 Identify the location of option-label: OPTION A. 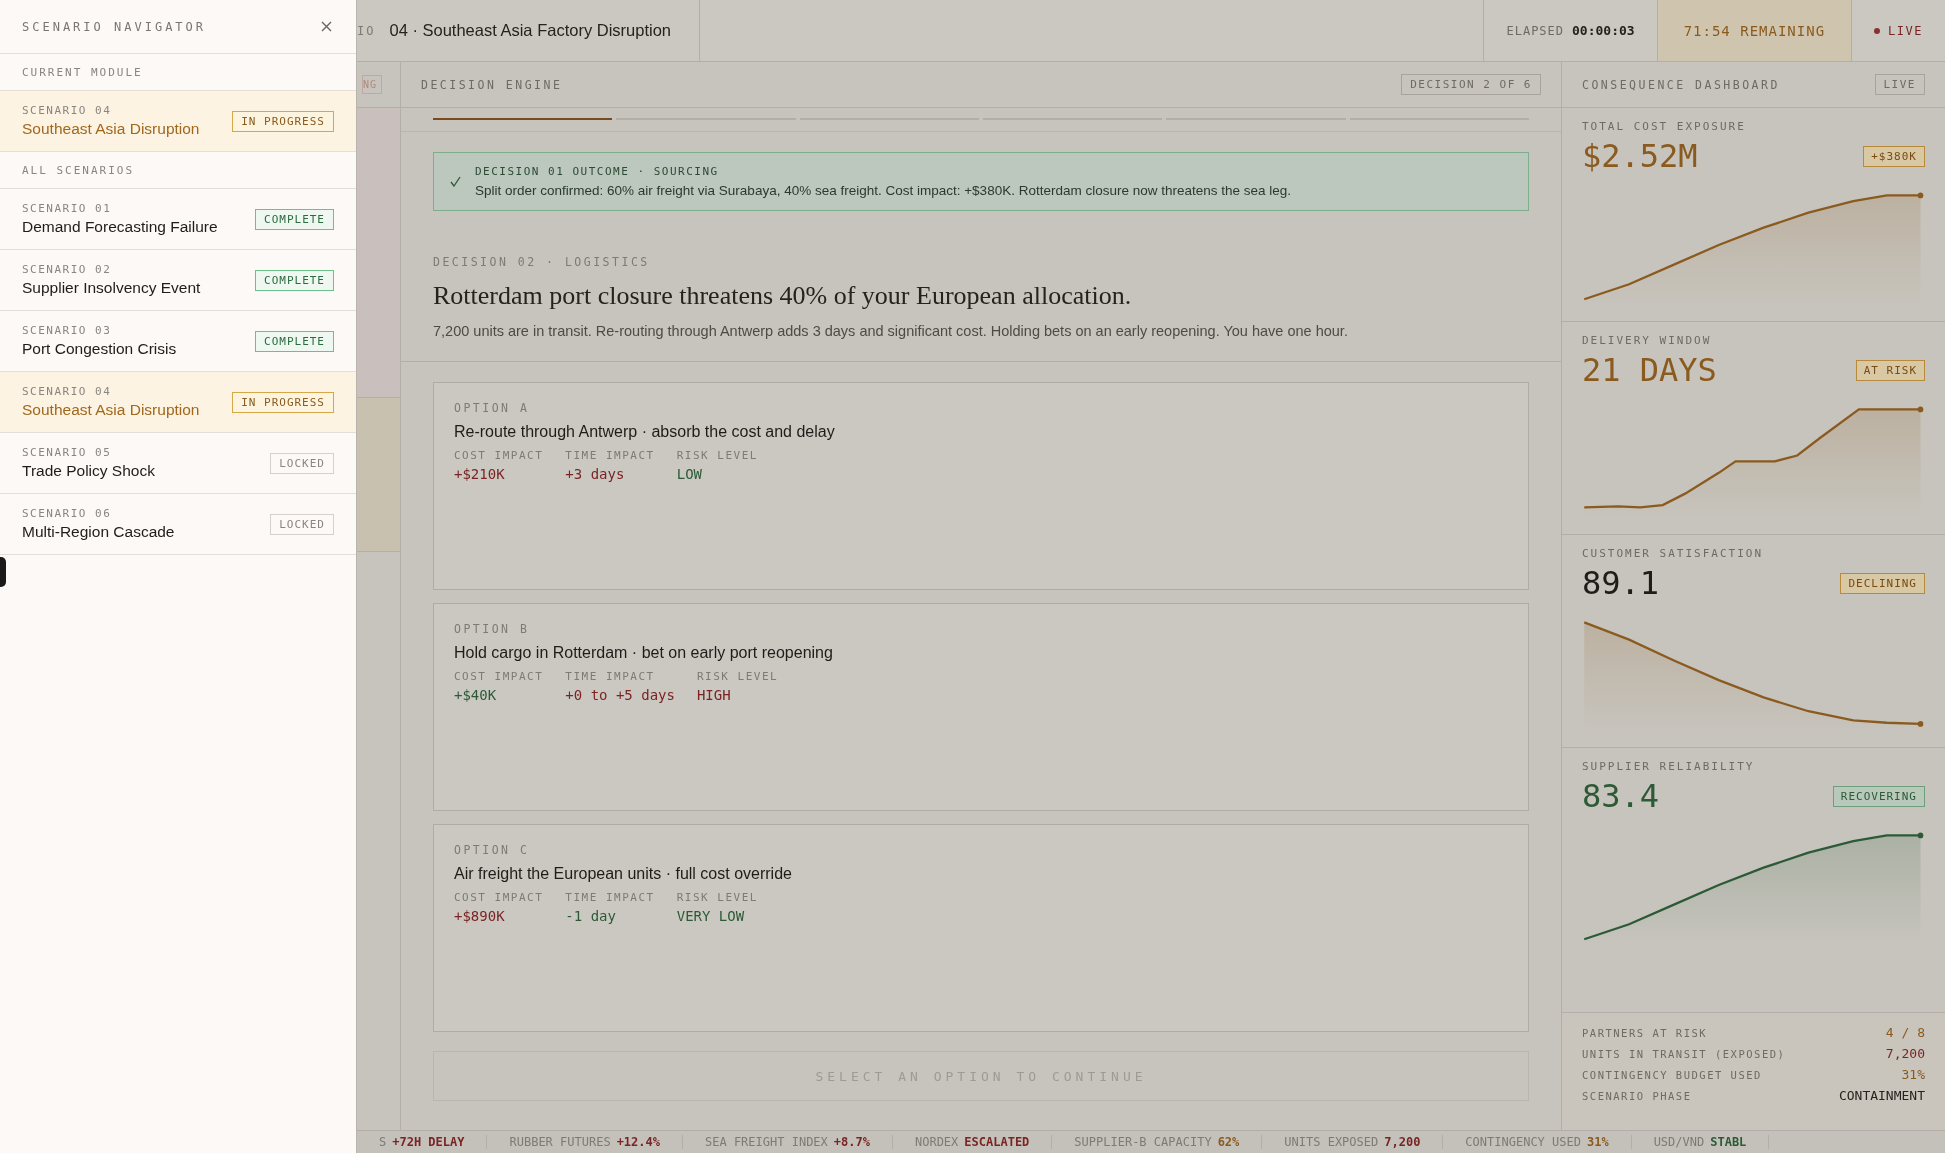
(492, 408).